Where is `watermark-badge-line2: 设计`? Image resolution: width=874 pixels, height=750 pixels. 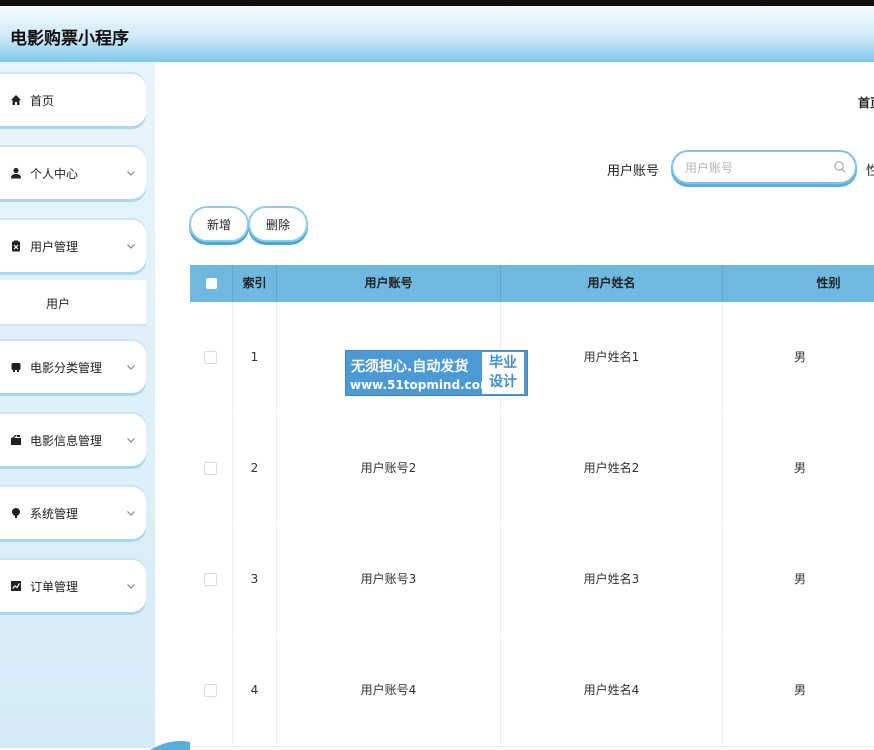 watermark-badge-line2: 设计 is located at coordinates (503, 382).